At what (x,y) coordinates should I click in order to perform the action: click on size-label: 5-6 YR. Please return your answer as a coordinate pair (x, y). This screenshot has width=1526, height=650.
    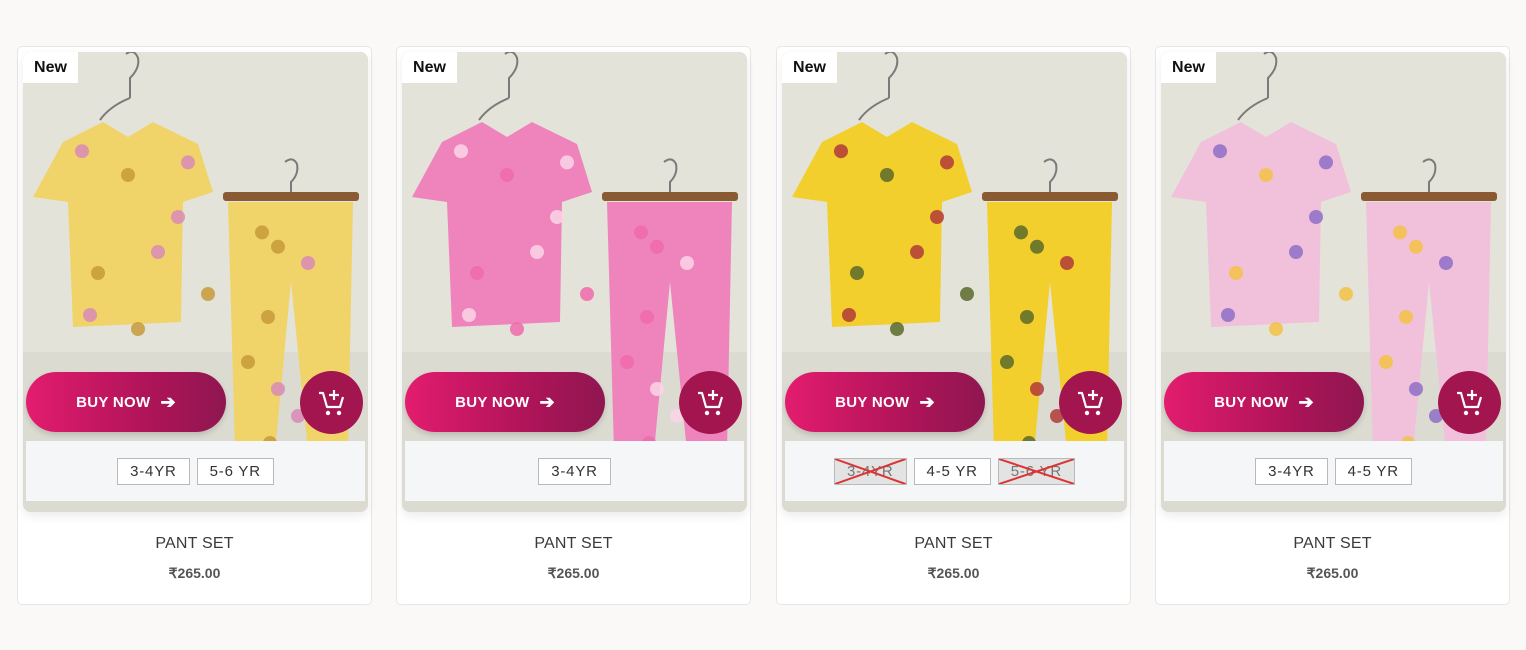
    Looking at the image, I should click on (235, 471).